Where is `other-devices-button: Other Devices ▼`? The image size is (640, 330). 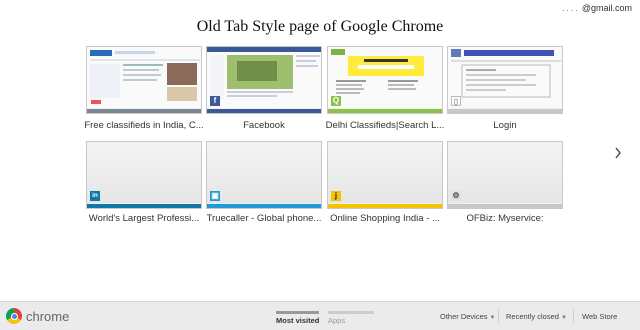
other-devices-button: Other Devices ▼ is located at coordinates (467, 316).